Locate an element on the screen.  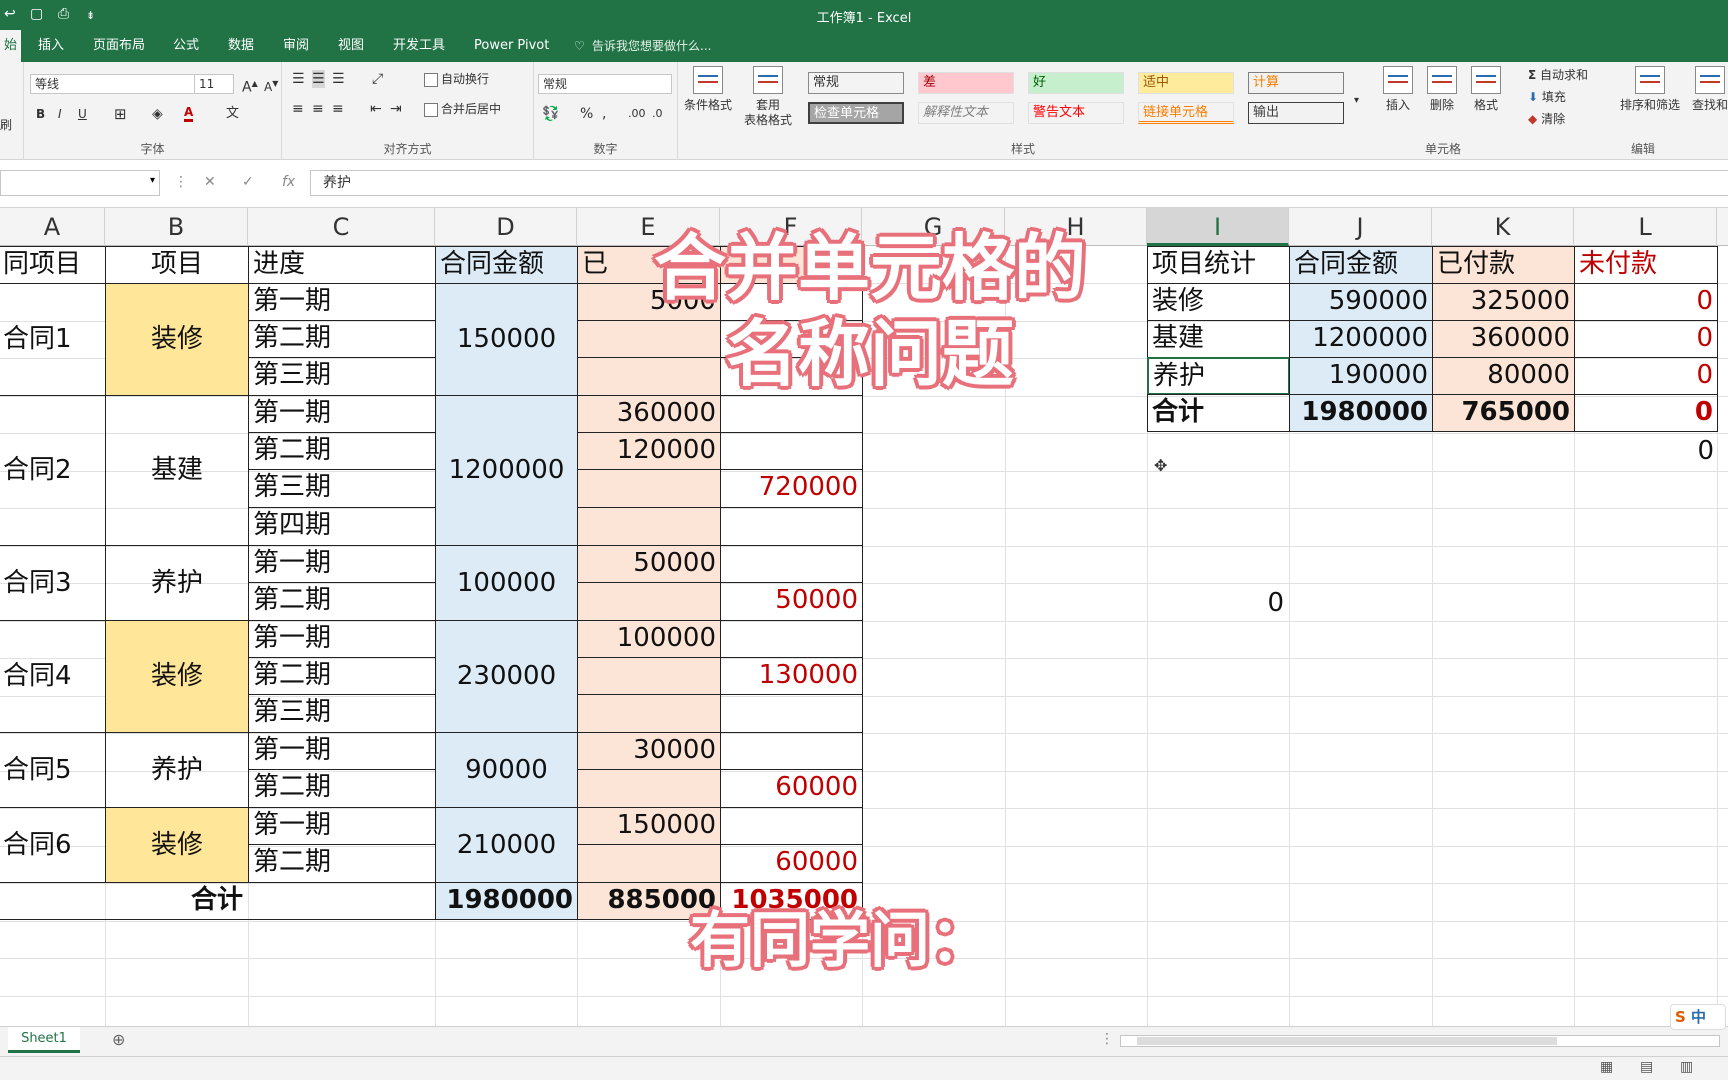
paid-cell: 150000 is located at coordinates (649, 826).